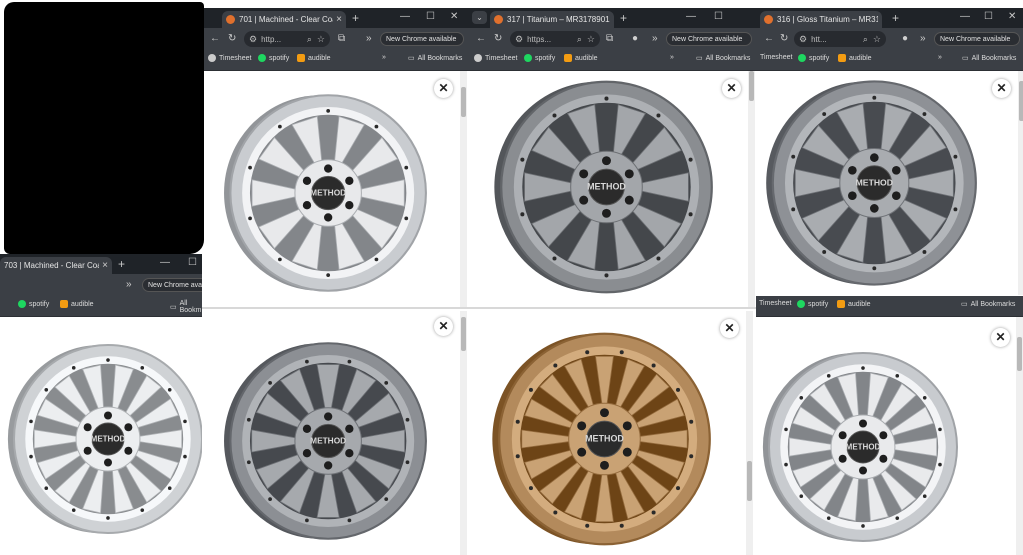 The width and height of the screenshot is (1023, 555). What do you see at coordinates (871, 183) in the screenshot?
I see `wheel-image-316: METHOD` at bounding box center [871, 183].